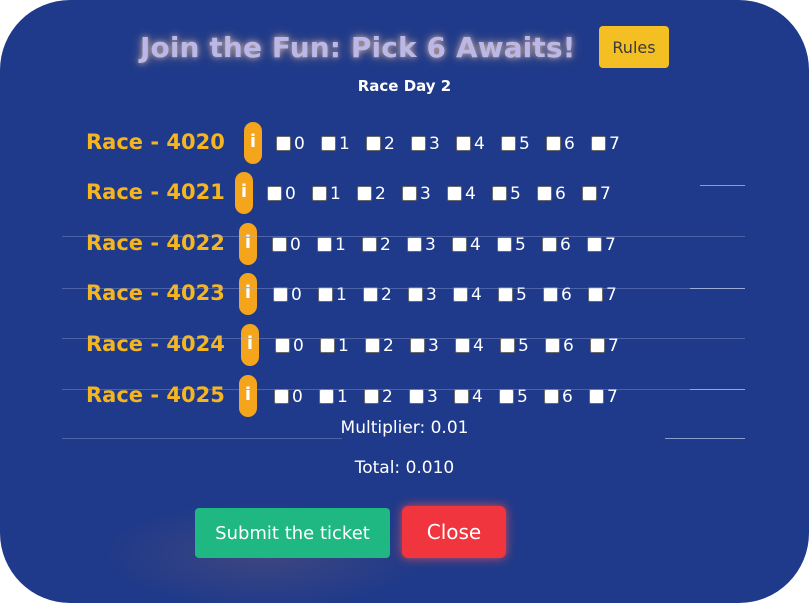 The width and height of the screenshot is (809, 603). What do you see at coordinates (433, 346) in the screenshot?
I see `option-number: 3` at bounding box center [433, 346].